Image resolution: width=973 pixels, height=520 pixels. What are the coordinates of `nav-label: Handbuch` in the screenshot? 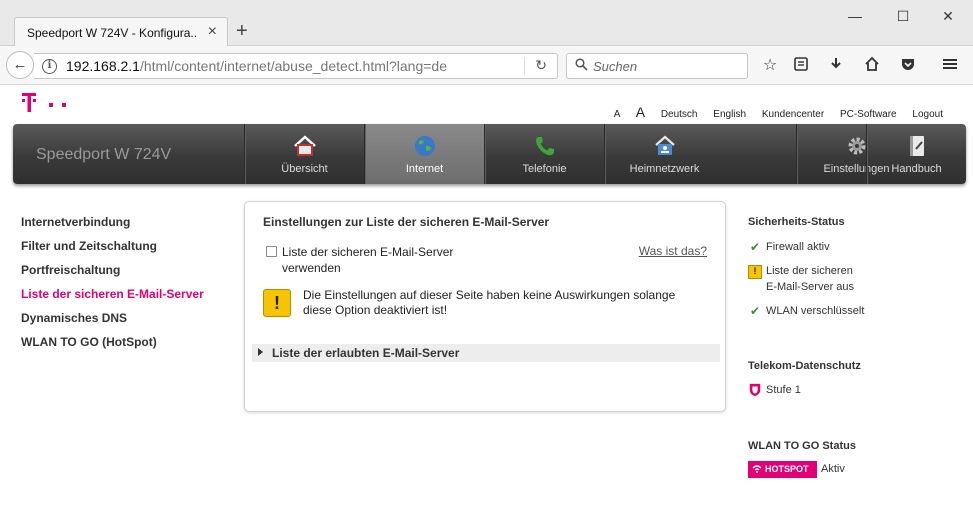 It's located at (916, 169).